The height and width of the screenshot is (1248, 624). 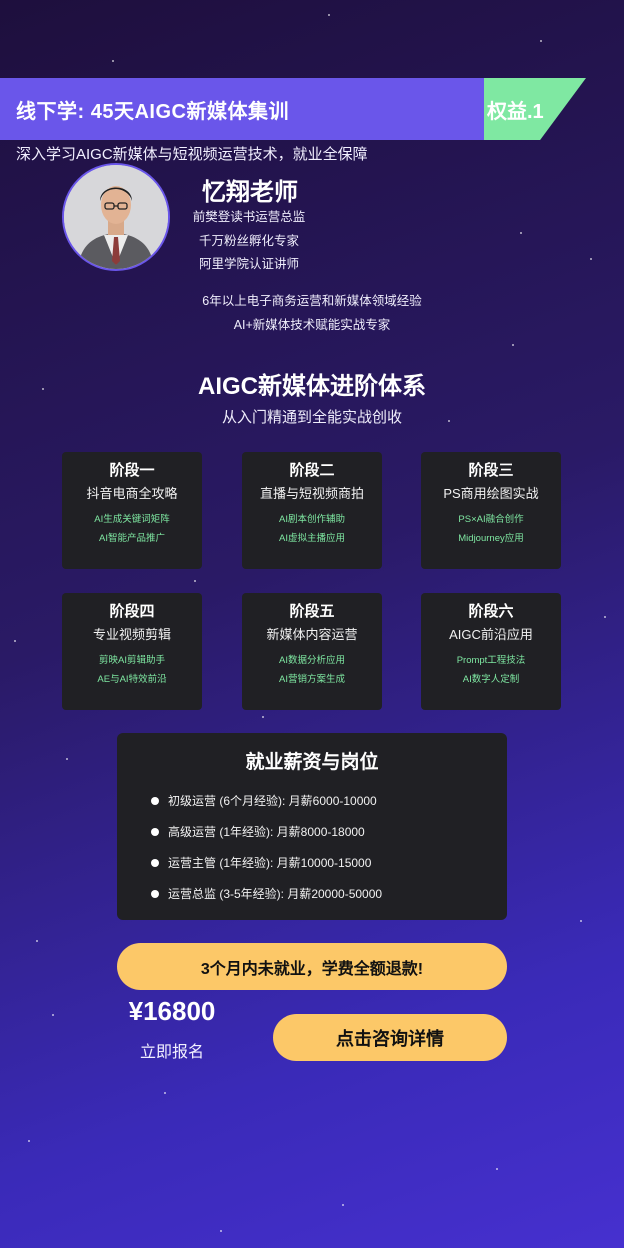 What do you see at coordinates (132, 679) in the screenshot?
I see `stage-point: AE与AI特效前沿` at bounding box center [132, 679].